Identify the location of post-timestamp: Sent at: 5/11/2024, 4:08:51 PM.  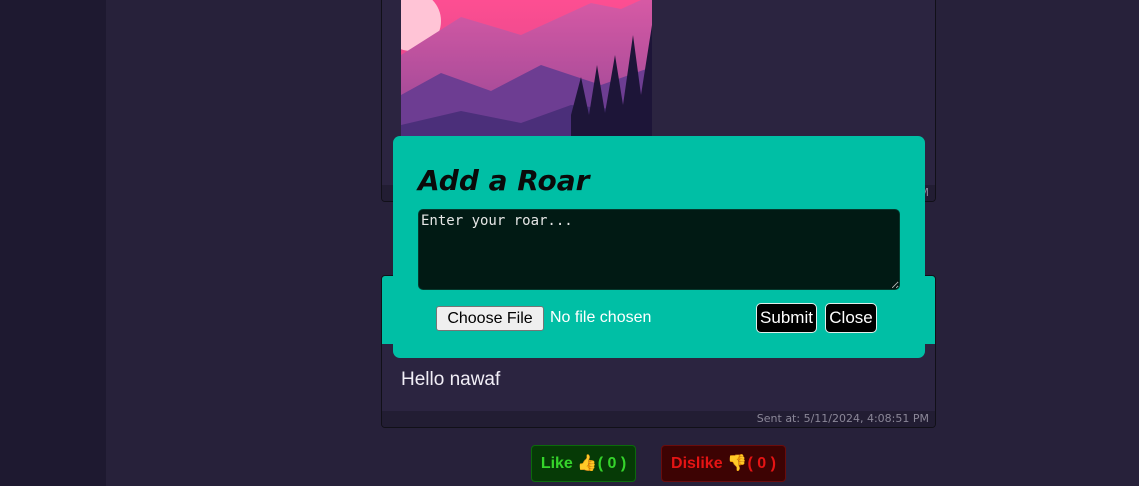
(658, 419).